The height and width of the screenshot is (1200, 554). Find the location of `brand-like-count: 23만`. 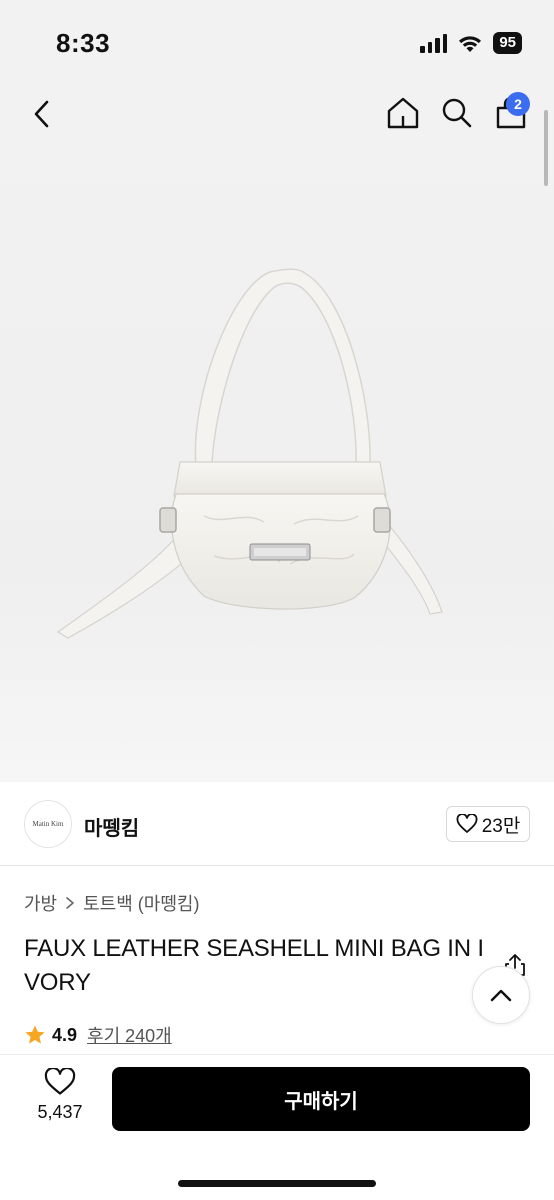

brand-like-count: 23만 is located at coordinates (501, 826).